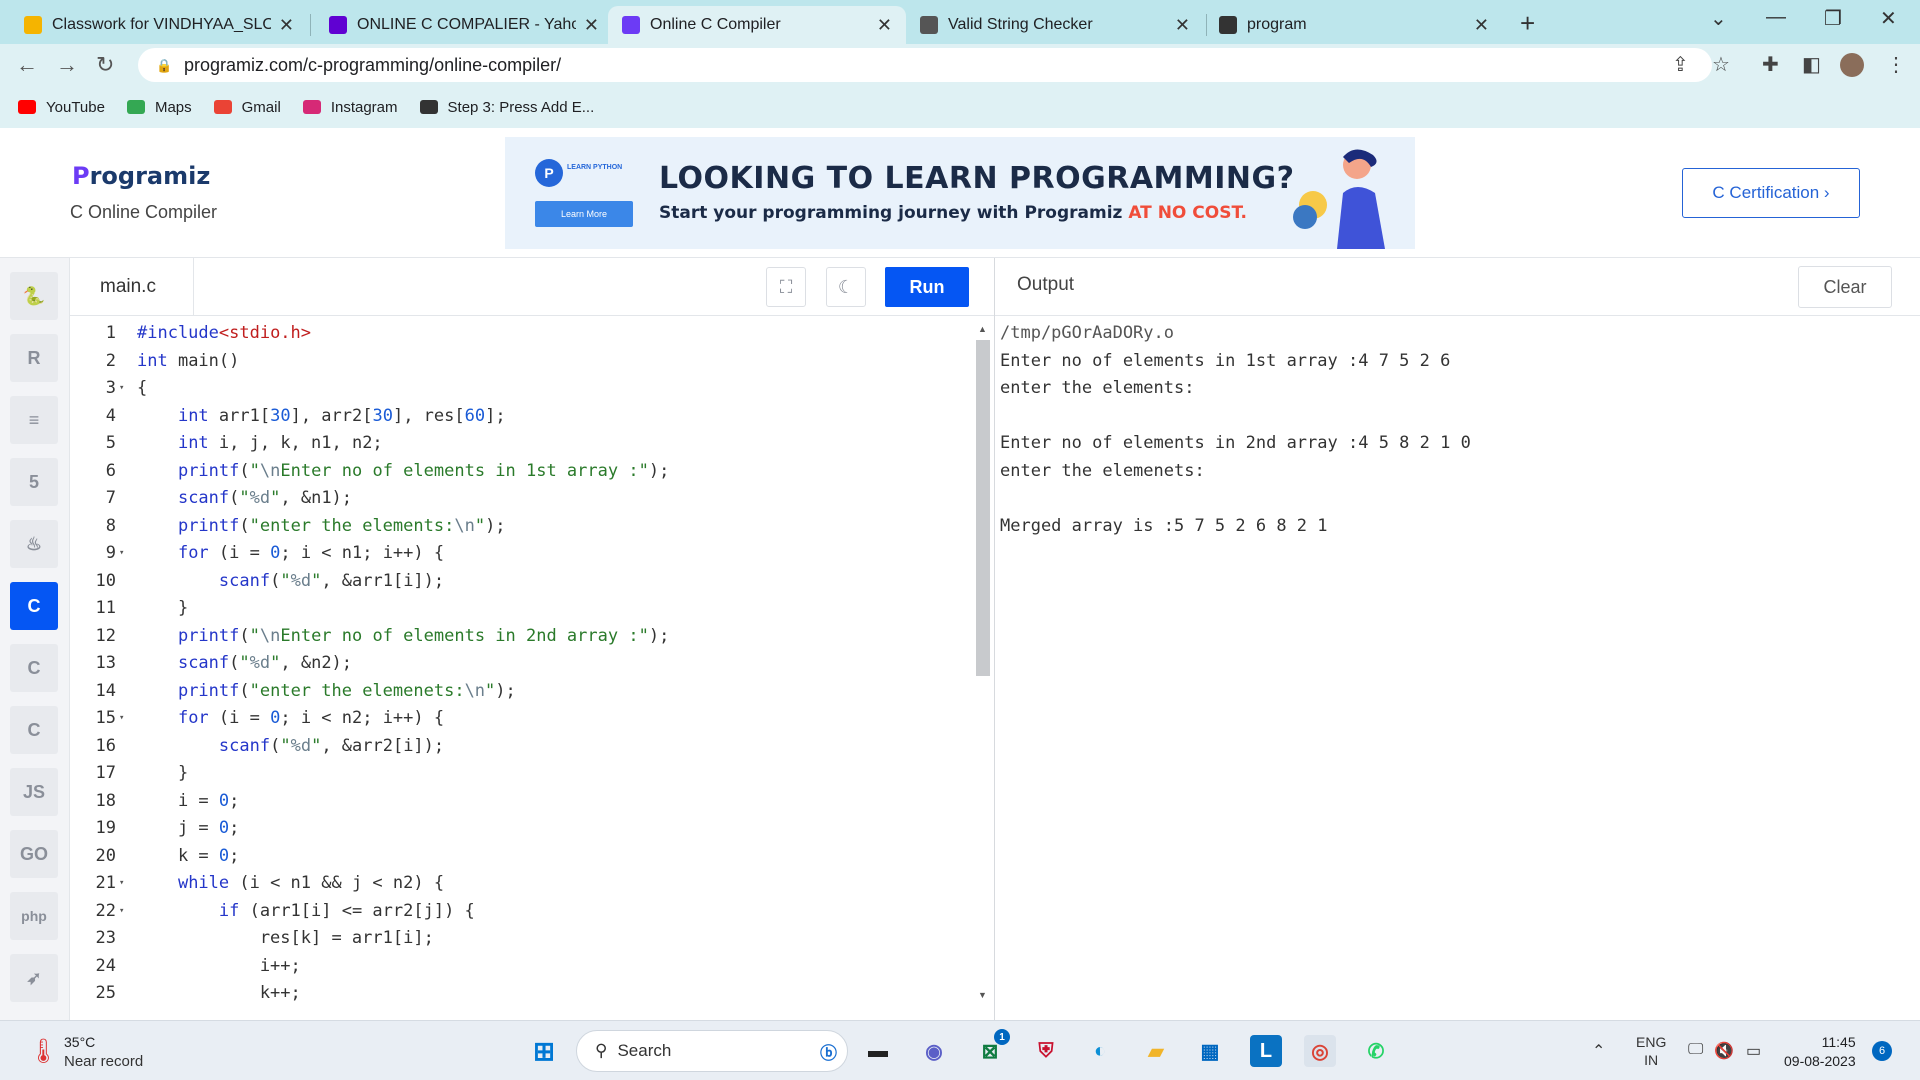  I want to click on code-line: 21 ▾ while (i < n1 && j < n2) {, so click(520, 883).